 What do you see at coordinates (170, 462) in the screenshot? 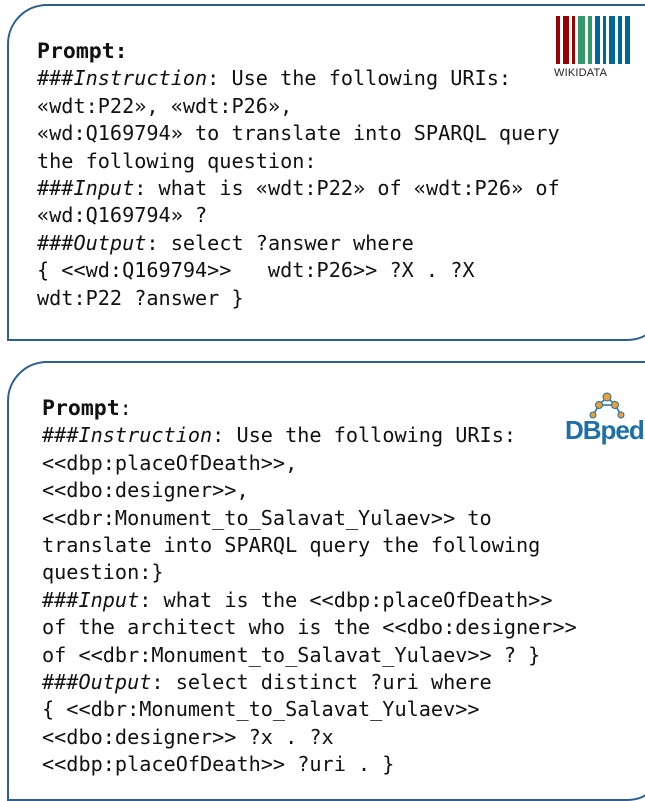
I see `text-line: <<dbp:placeOfDeath>>,` at bounding box center [170, 462].